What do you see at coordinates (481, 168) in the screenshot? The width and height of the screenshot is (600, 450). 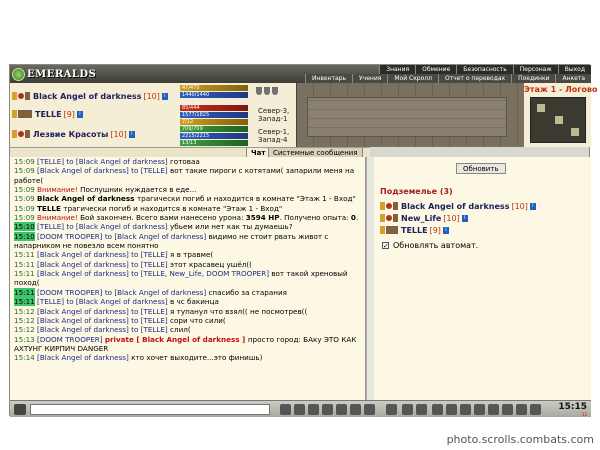 I see `refresh-button: Обновить` at bounding box center [481, 168].